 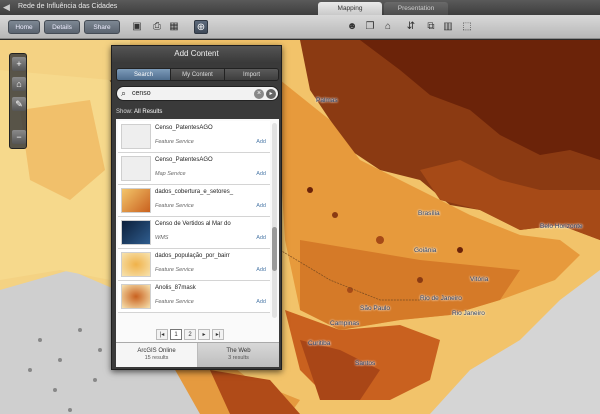 What do you see at coordinates (365, 363) in the screenshot?
I see `city-label: Santos` at bounding box center [365, 363].